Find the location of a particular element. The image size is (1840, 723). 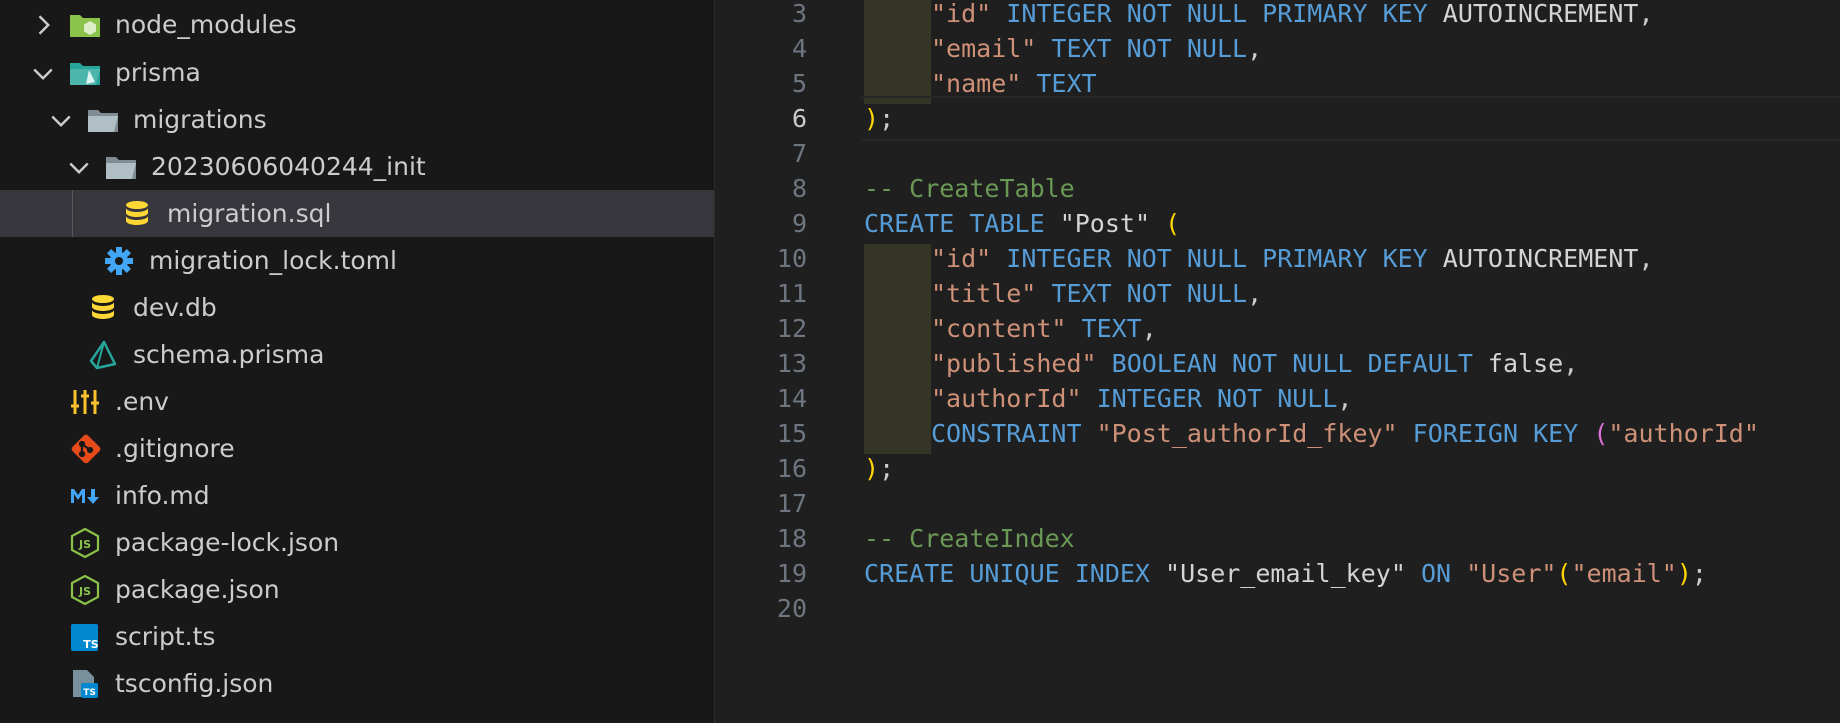

tsconfig-icon: TS is located at coordinates (85, 684).